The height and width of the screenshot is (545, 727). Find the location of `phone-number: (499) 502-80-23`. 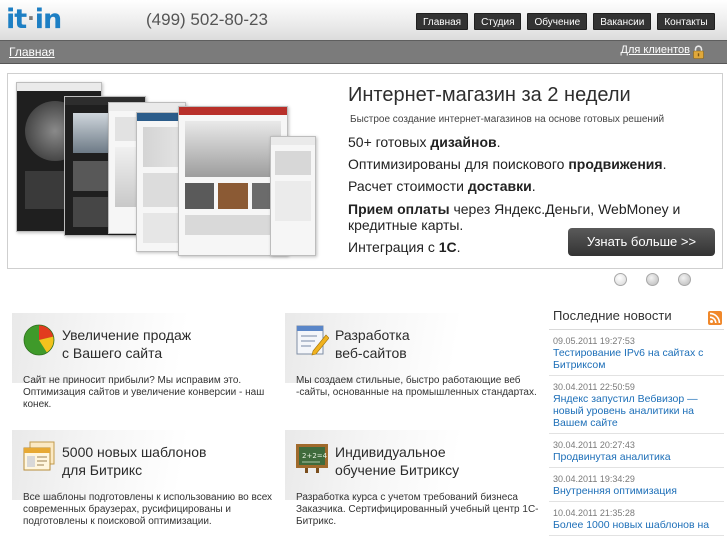

phone-number: (499) 502-80-23 is located at coordinates (207, 19).